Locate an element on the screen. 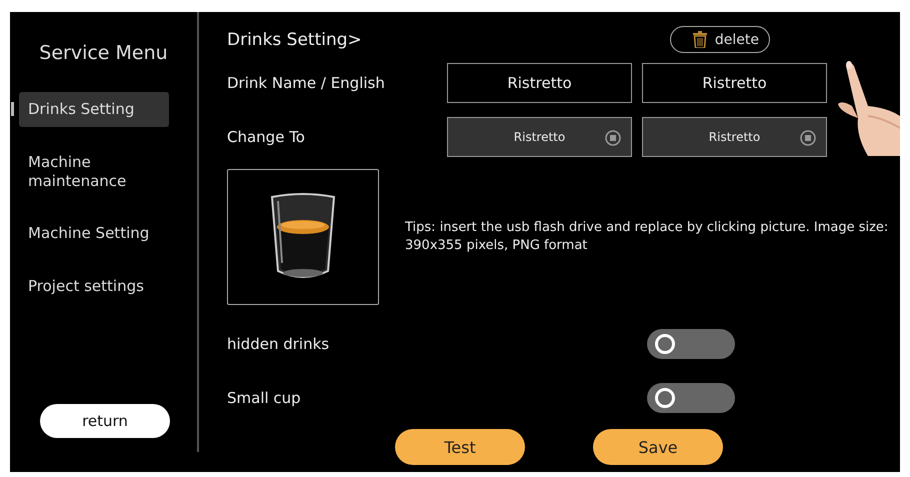 The image size is (910, 477). delete-button: delete is located at coordinates (720, 39).